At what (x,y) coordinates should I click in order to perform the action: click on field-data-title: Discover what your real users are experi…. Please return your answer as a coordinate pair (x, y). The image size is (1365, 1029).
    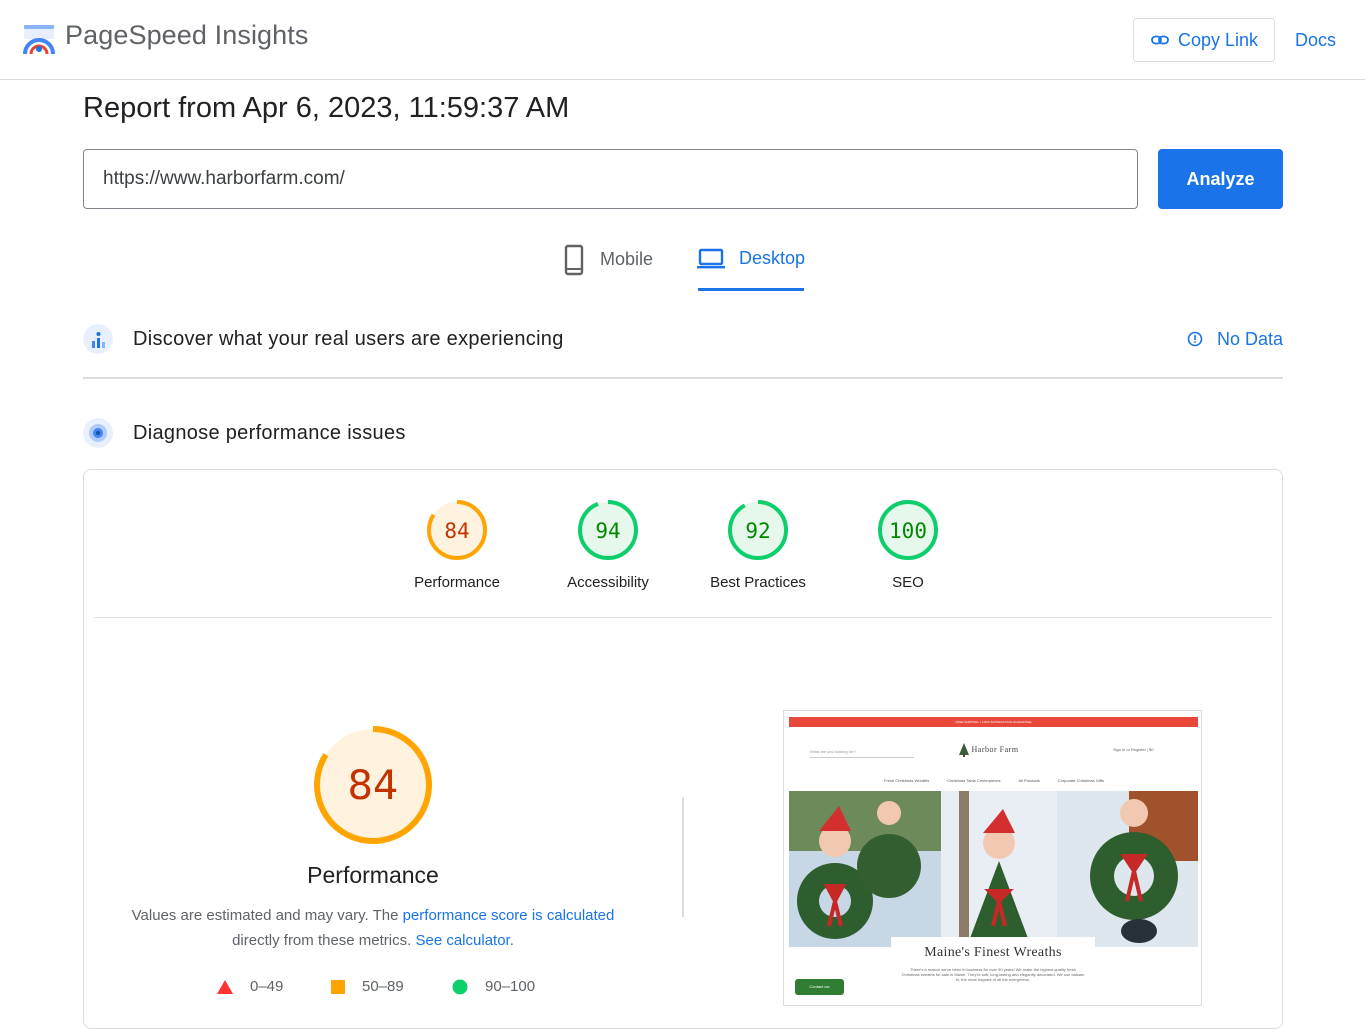
    Looking at the image, I should click on (348, 338).